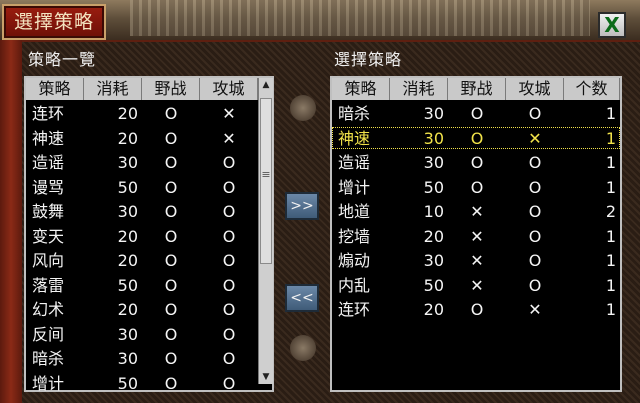 The image size is (640, 403). I want to click on strategy-row: 神速 30 O ✕ 1, so click(476, 138).